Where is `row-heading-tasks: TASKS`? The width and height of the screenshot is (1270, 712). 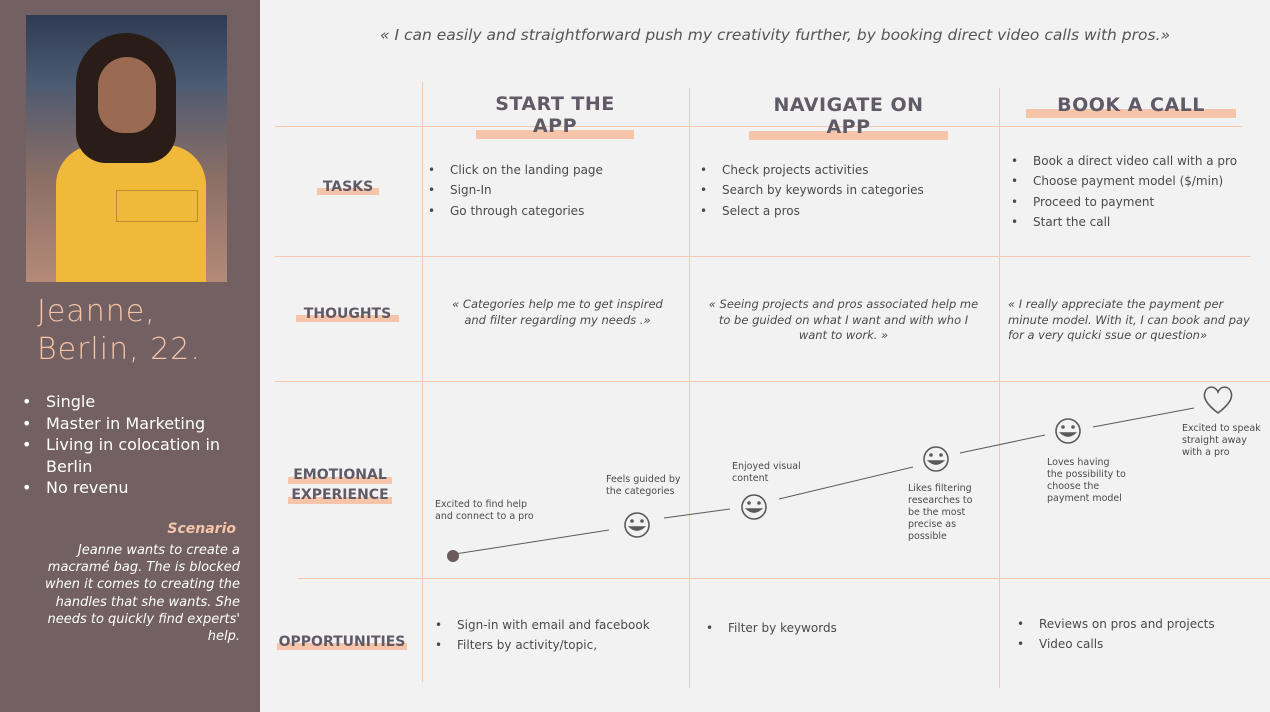
row-heading-tasks: TASKS is located at coordinates (348, 187).